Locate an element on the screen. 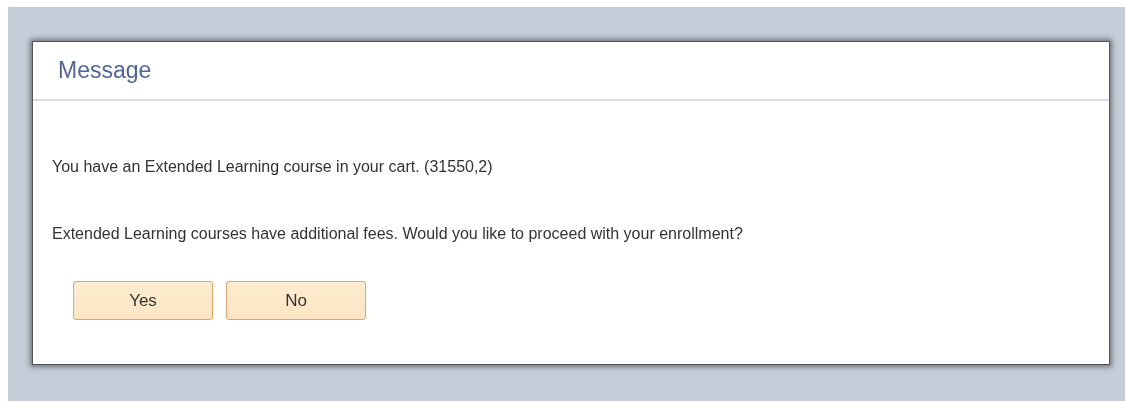 The height and width of the screenshot is (402, 1125). message-text: Extended Learning courses have additional fees. Would you like to proceed with your enrollment? is located at coordinates (398, 234).